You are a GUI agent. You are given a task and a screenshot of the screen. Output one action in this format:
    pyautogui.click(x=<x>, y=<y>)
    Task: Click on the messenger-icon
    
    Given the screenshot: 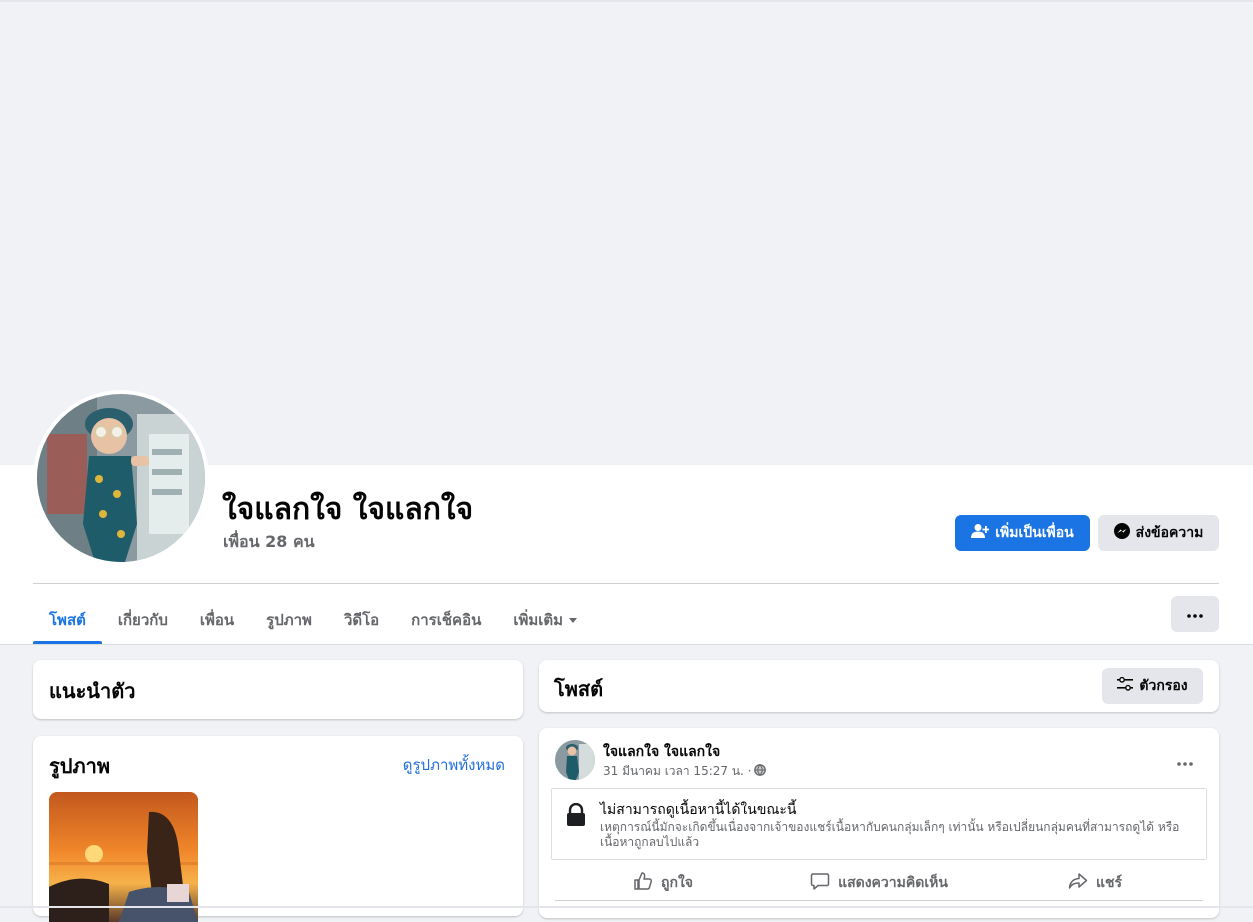 What is the action you would take?
    pyautogui.click(x=1121, y=533)
    